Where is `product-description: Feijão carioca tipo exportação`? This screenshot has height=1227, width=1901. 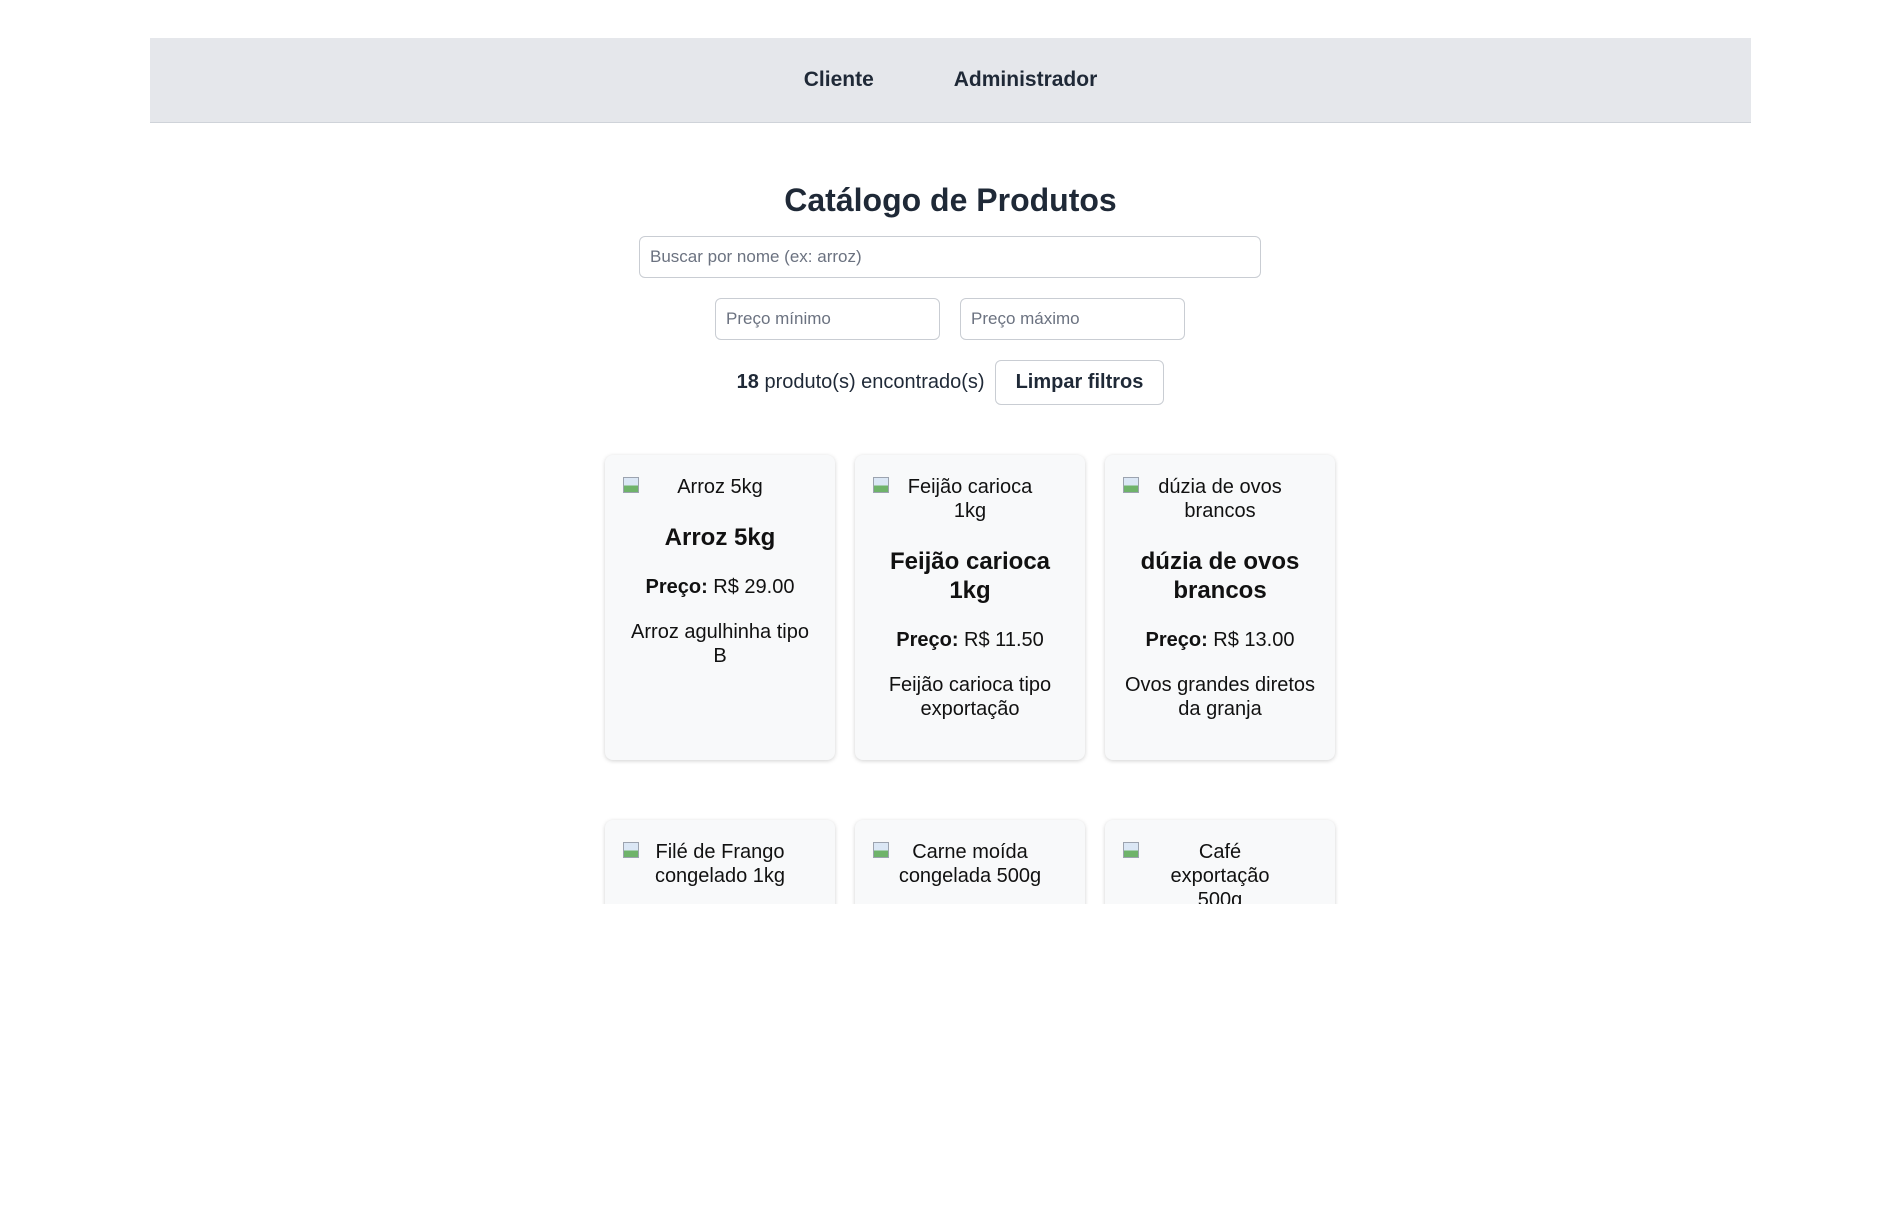 product-description: Feijão carioca tipo exportação is located at coordinates (970, 697).